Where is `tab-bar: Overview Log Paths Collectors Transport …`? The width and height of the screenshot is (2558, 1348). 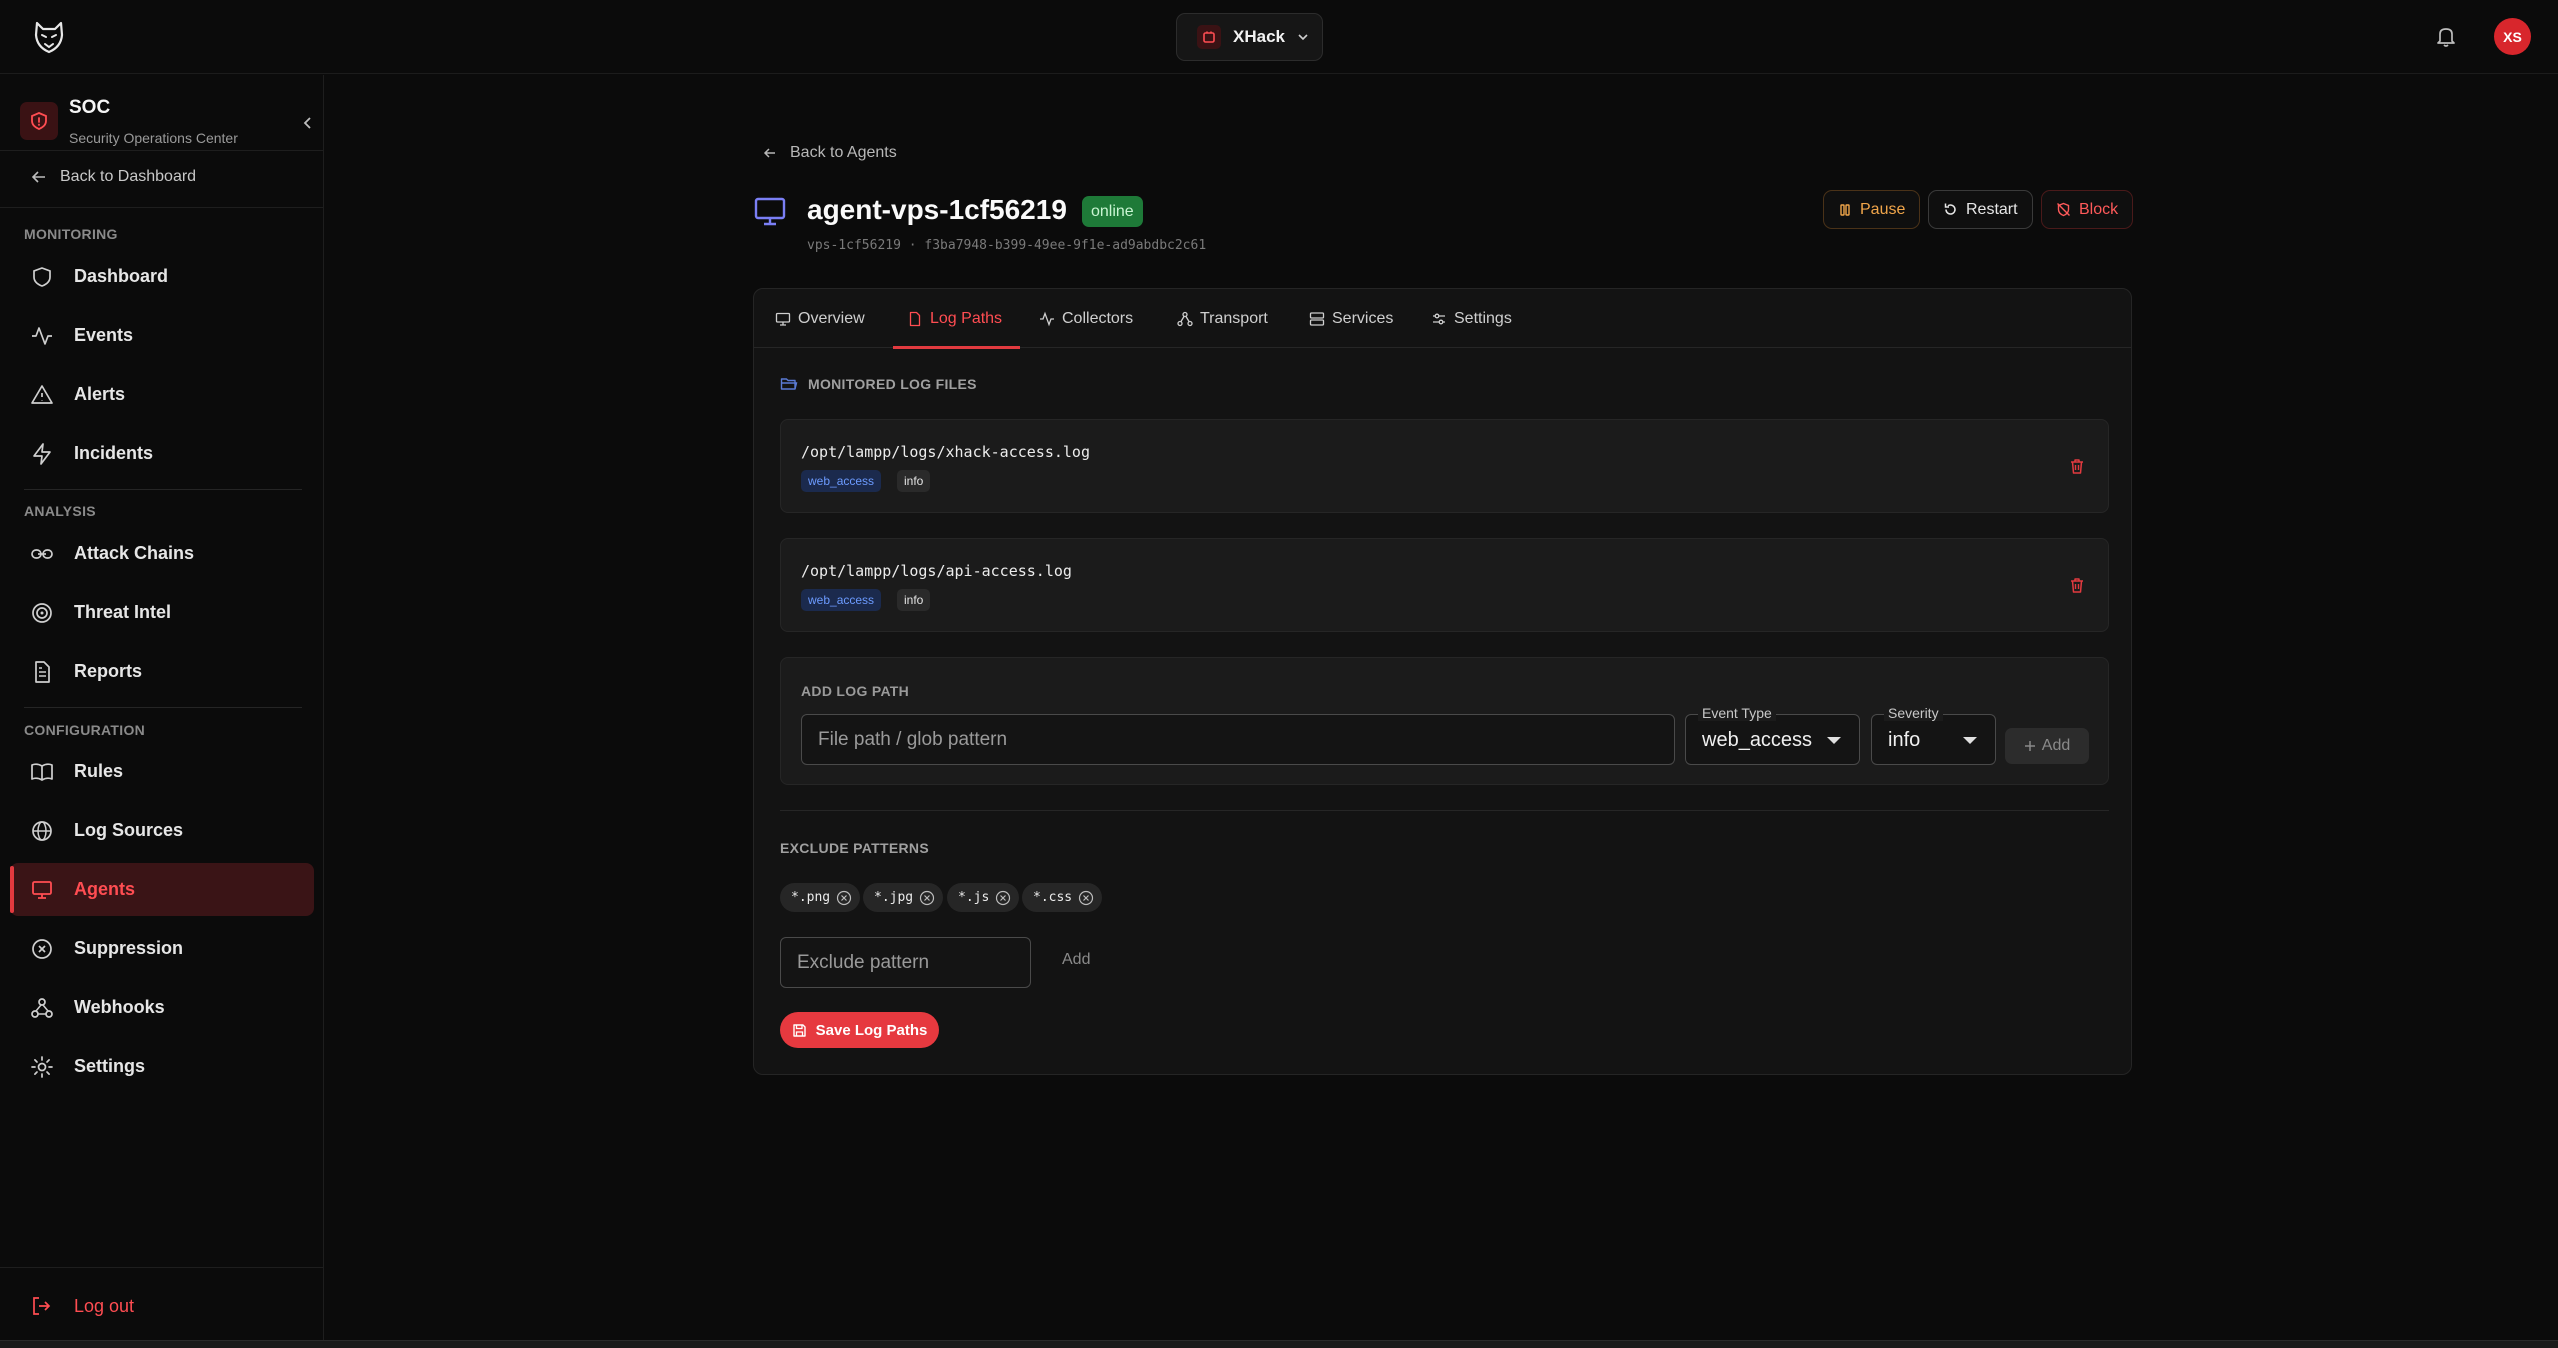
tab-bar: Overview Log Paths Collectors Transport … is located at coordinates (1442, 319).